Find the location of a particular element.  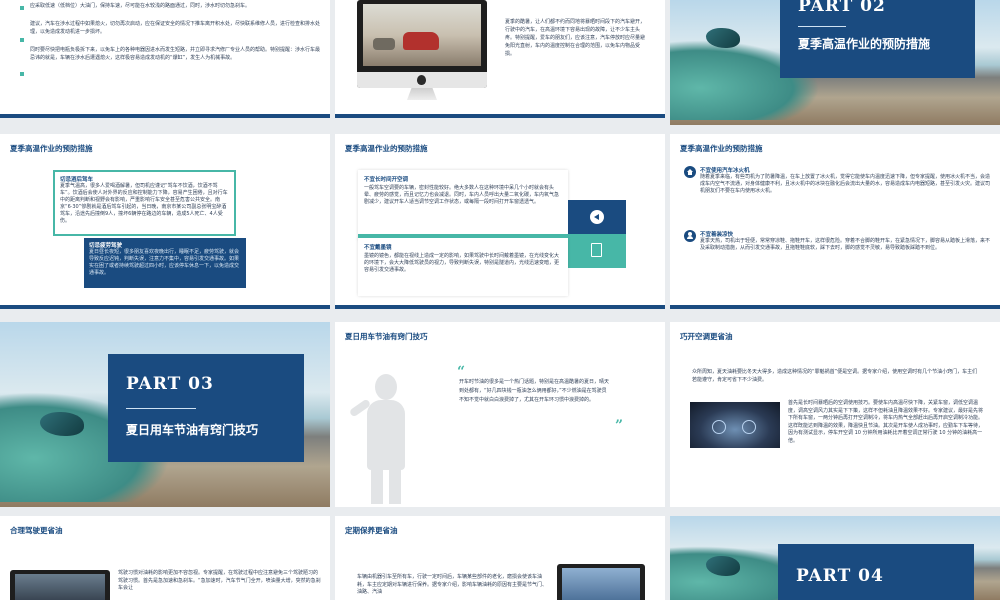

card-heading: 不宜戴墨镜 is located at coordinates (378, 248).